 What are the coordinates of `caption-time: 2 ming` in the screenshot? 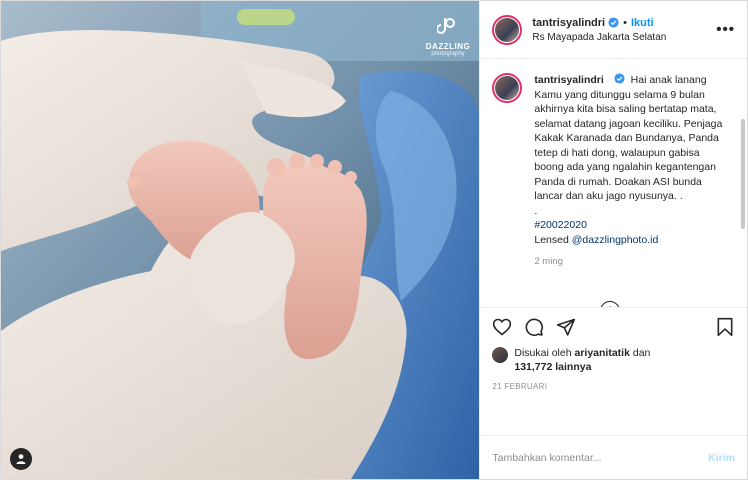 It's located at (548, 261).